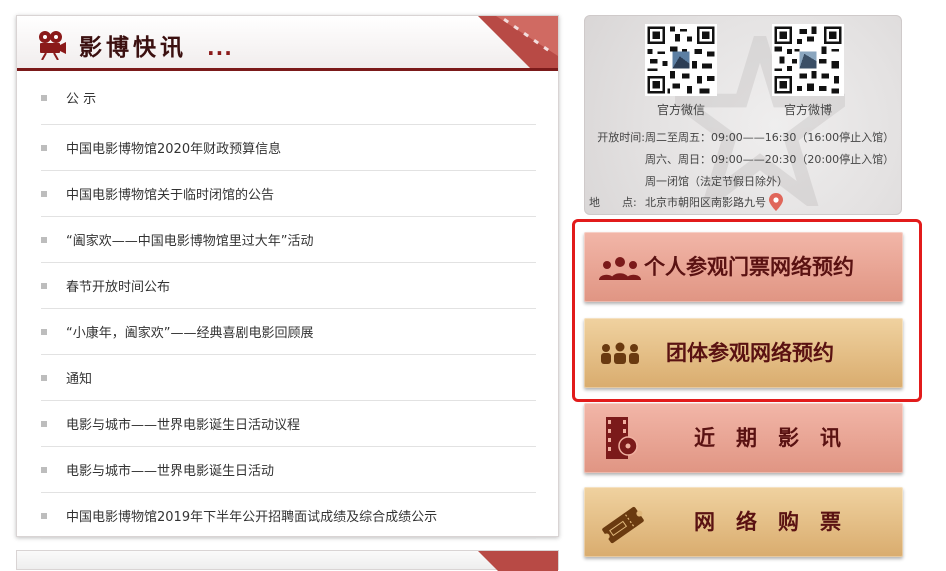 Image resolution: width=946 pixels, height=571 pixels. What do you see at coordinates (767, 521) in the screenshot?
I see `online-tickets-label: 网 络 购 票` at bounding box center [767, 521].